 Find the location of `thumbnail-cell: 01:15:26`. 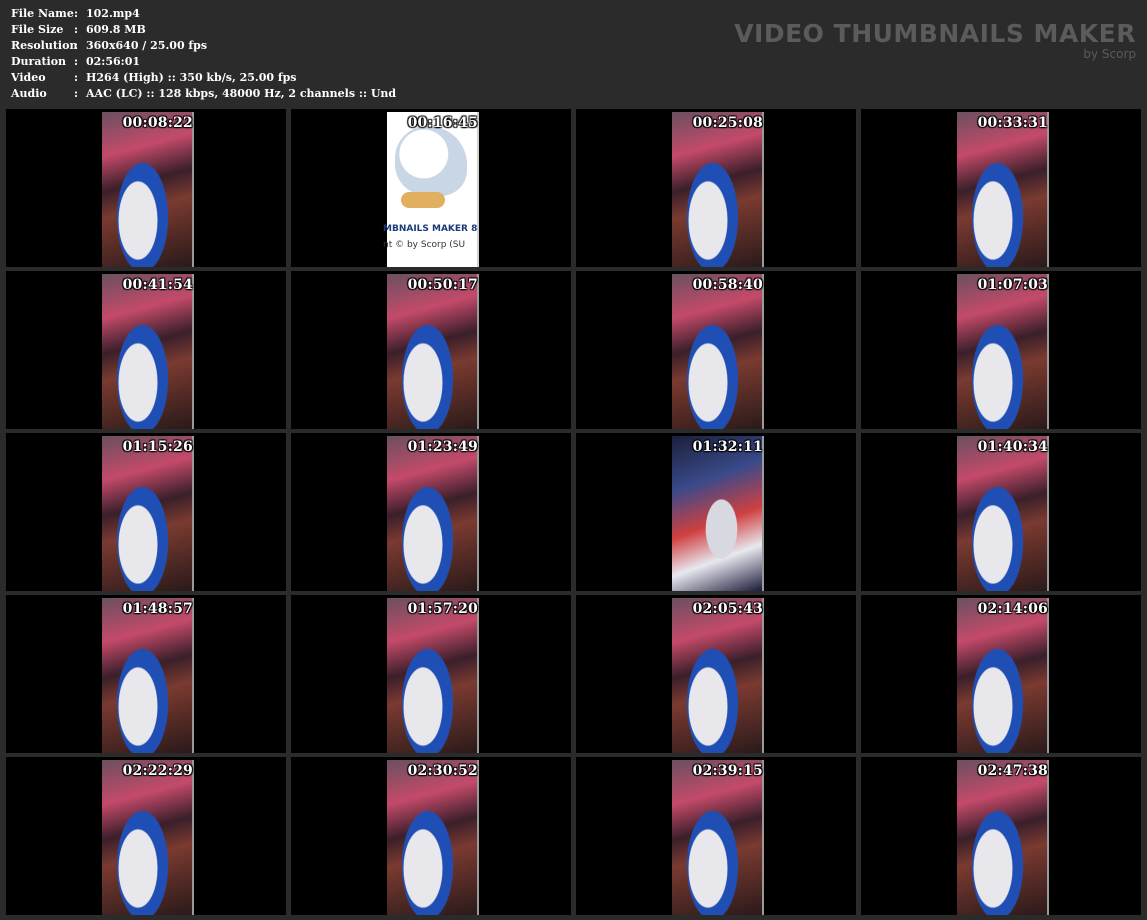

thumbnail-cell: 01:15:26 is located at coordinates (146, 512).